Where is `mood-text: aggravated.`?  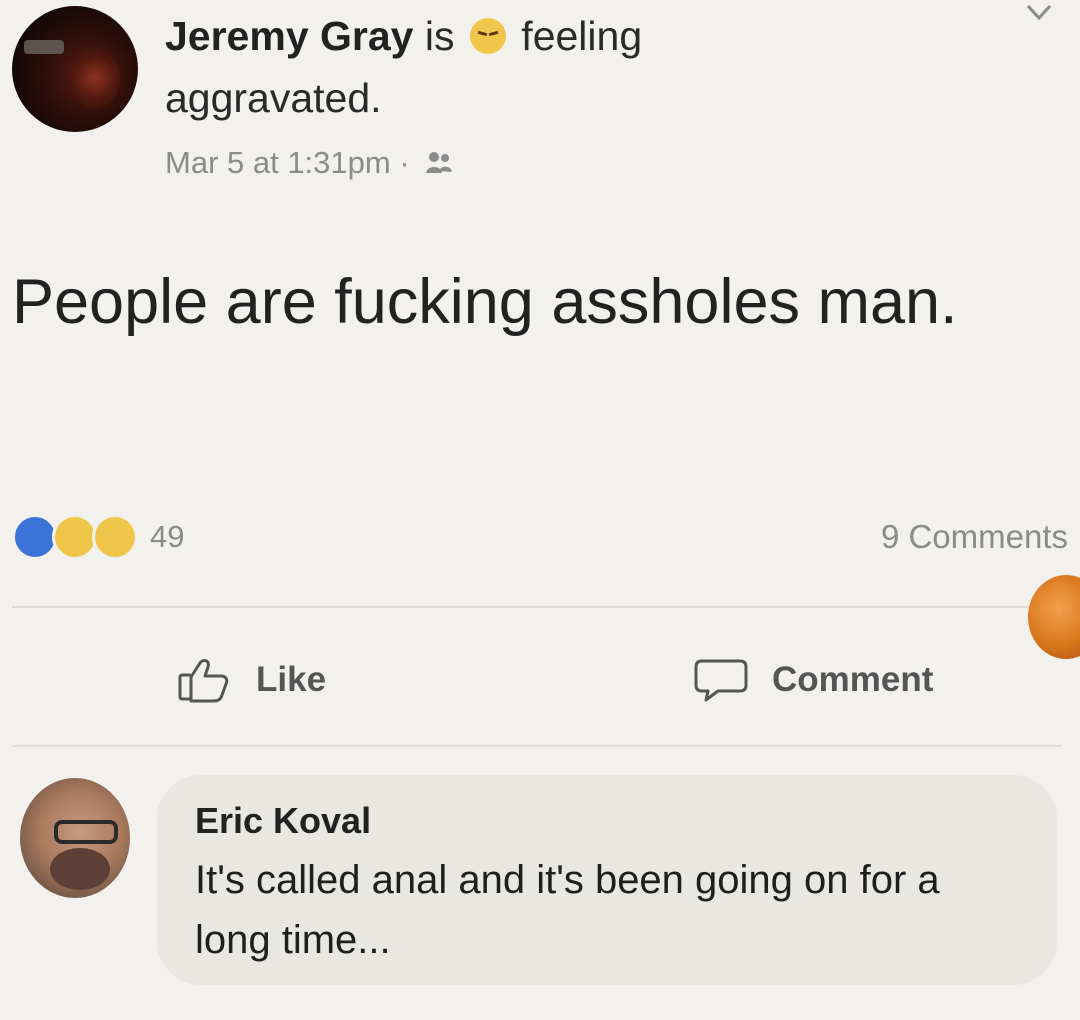
mood-text: aggravated. is located at coordinates (273, 98).